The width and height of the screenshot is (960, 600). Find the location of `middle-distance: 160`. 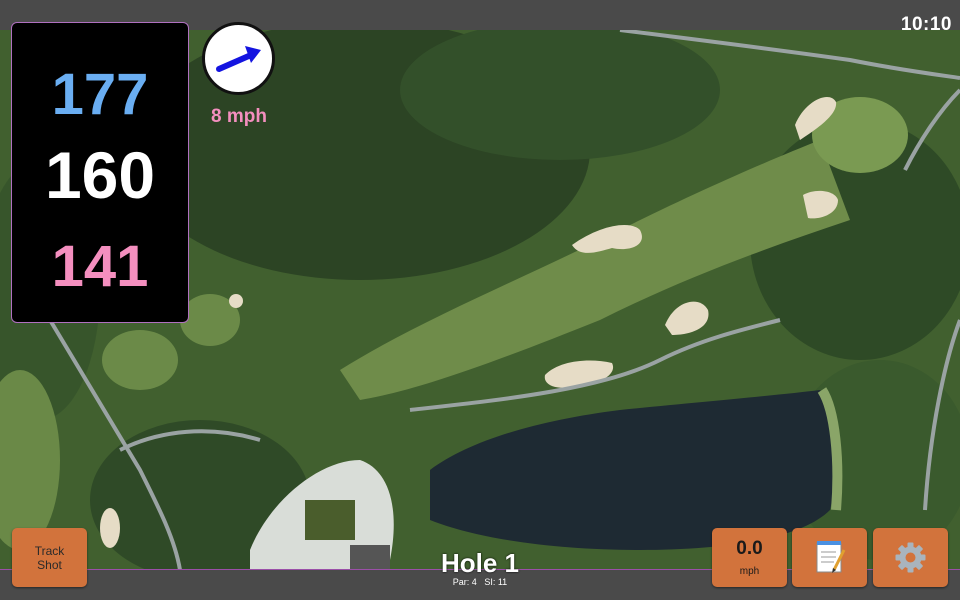

middle-distance: 160 is located at coordinates (100, 175).